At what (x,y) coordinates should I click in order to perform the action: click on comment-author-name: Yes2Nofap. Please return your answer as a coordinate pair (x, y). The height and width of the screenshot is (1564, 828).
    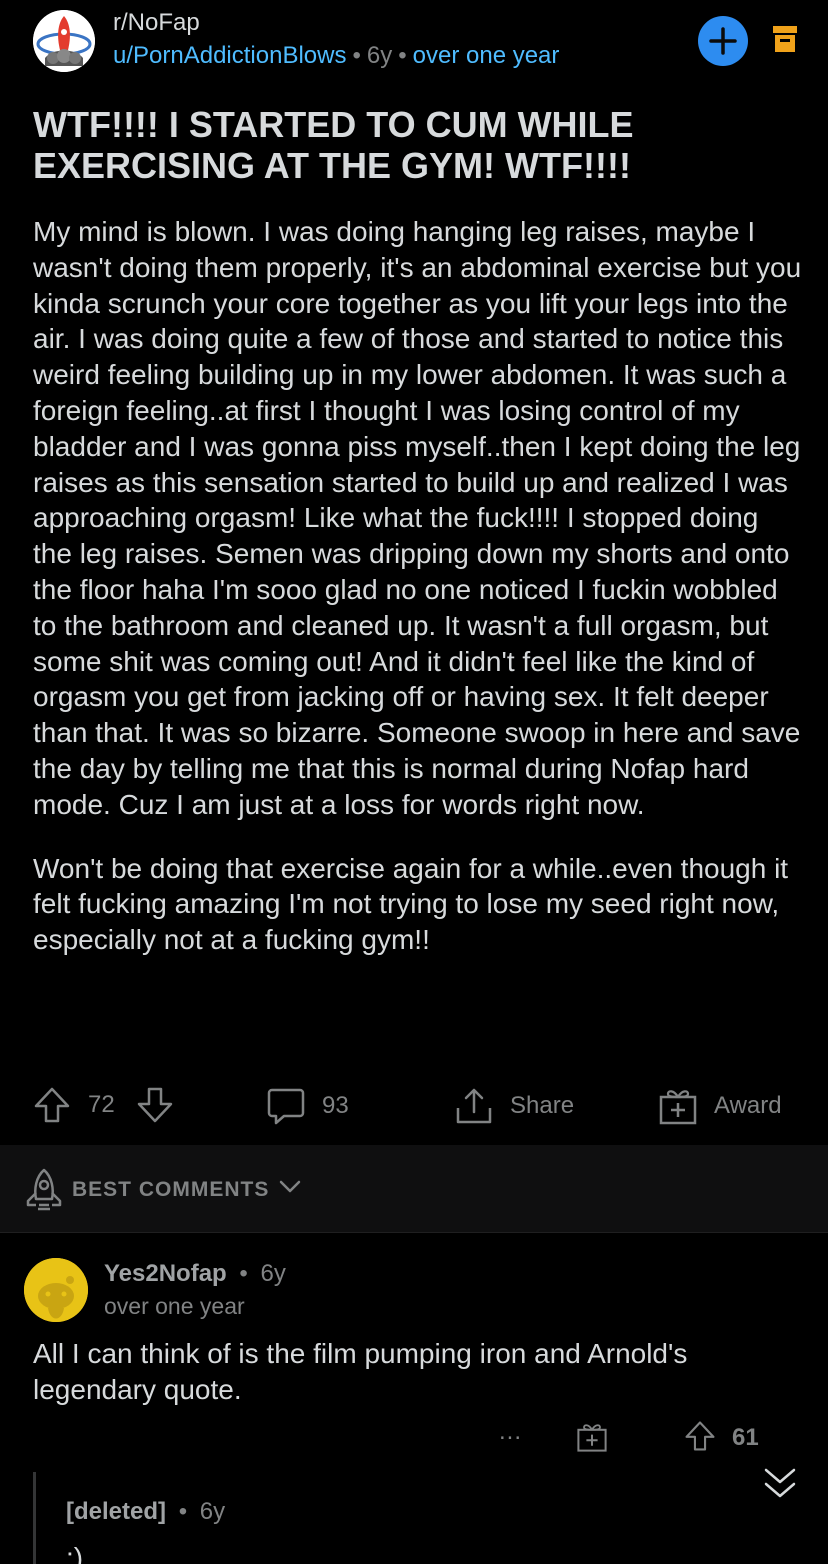
    Looking at the image, I should click on (165, 1273).